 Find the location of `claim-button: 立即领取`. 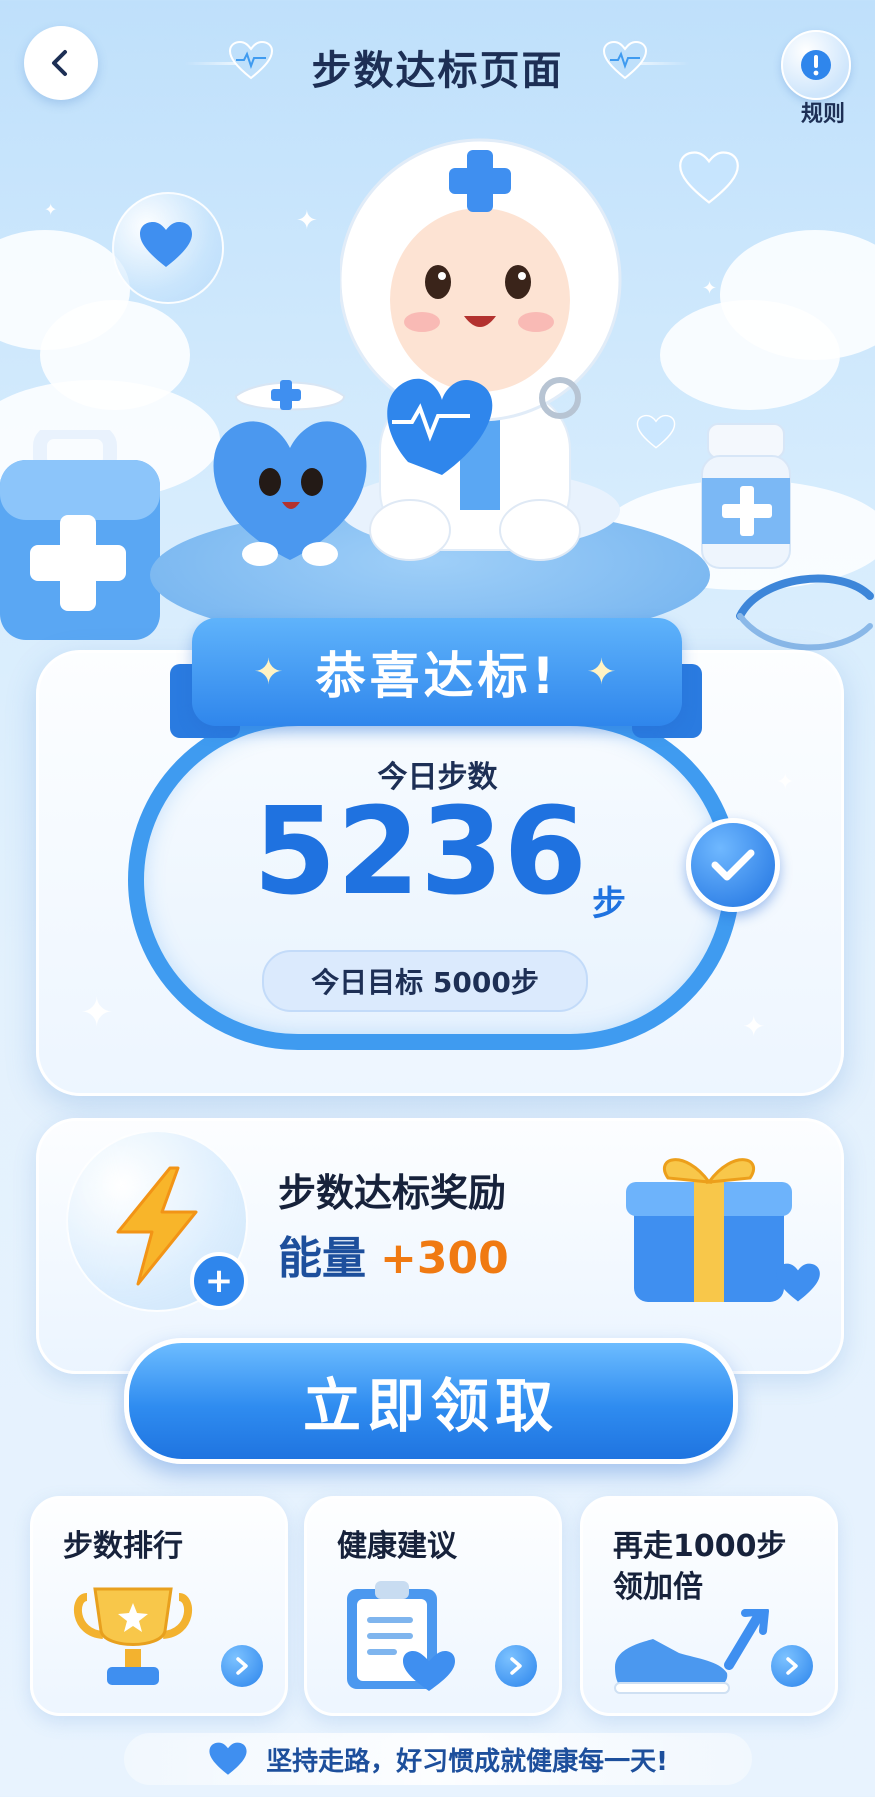

claim-button: 立即领取 is located at coordinates (431, 1401).